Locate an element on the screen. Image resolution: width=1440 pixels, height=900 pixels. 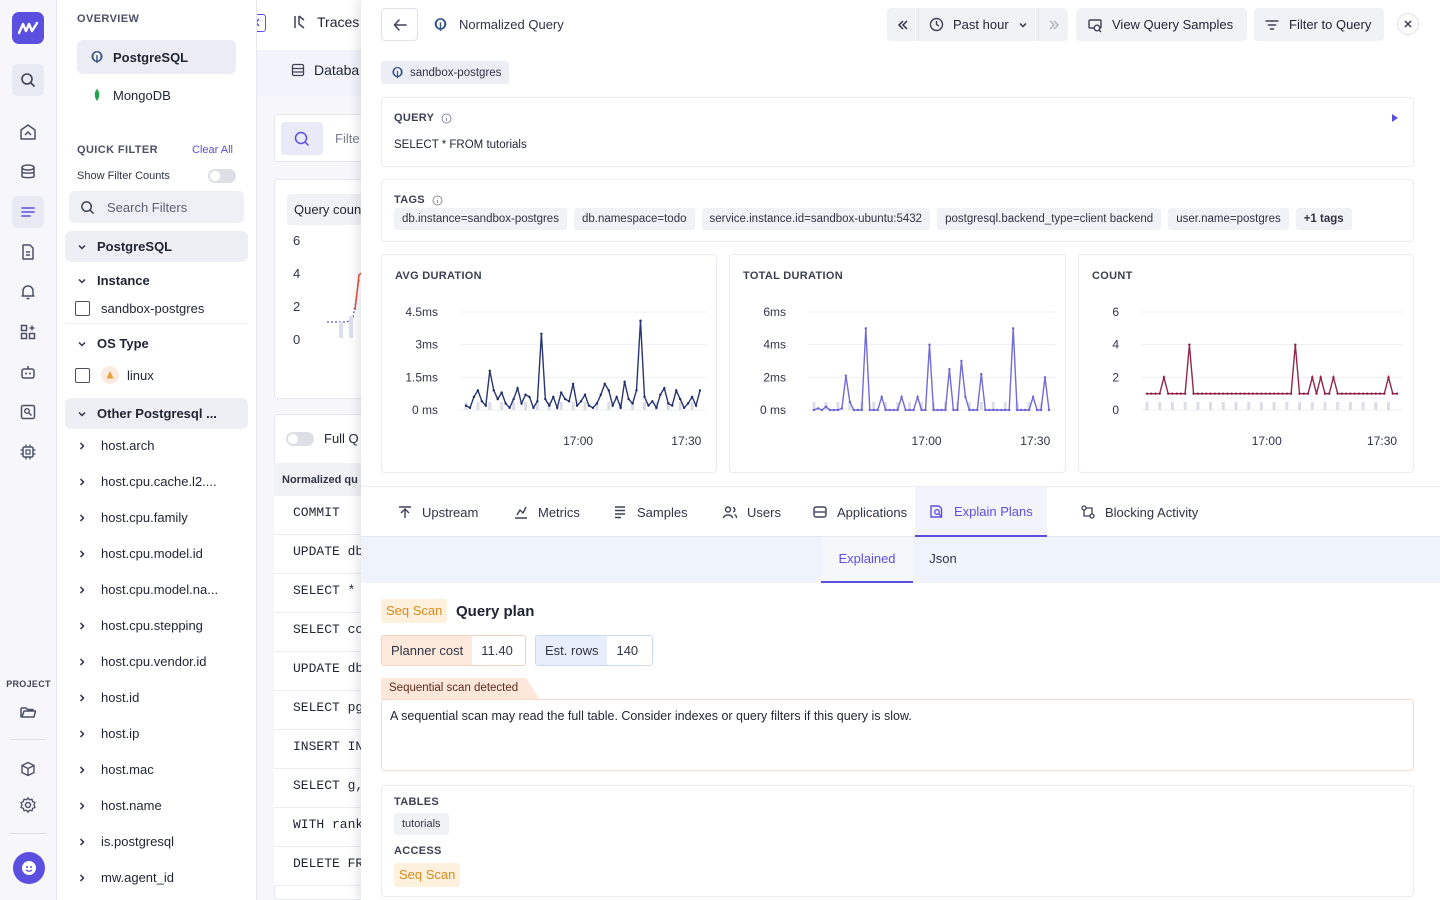
filter-group-attribute: host.name is located at coordinates (119, 805).